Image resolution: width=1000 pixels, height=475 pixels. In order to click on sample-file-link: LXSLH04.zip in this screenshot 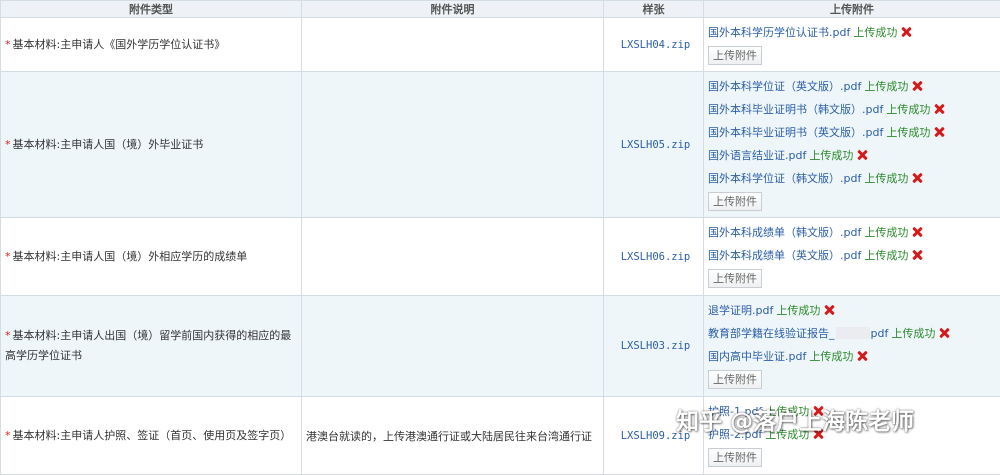, I will do `click(656, 45)`.